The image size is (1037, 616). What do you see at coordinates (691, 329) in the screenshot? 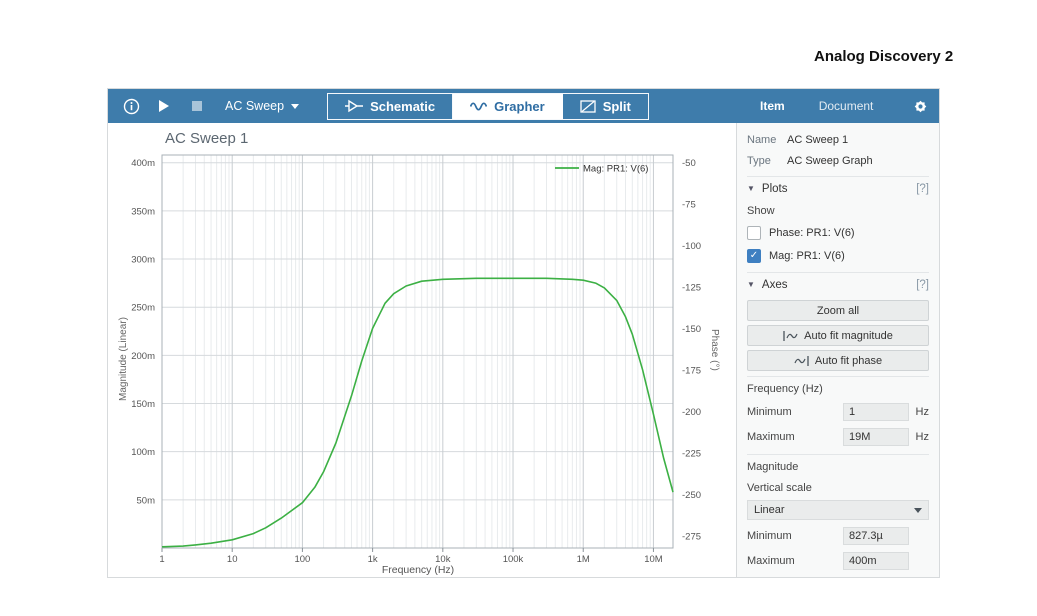
I see `svg-text: -150` at bounding box center [691, 329].